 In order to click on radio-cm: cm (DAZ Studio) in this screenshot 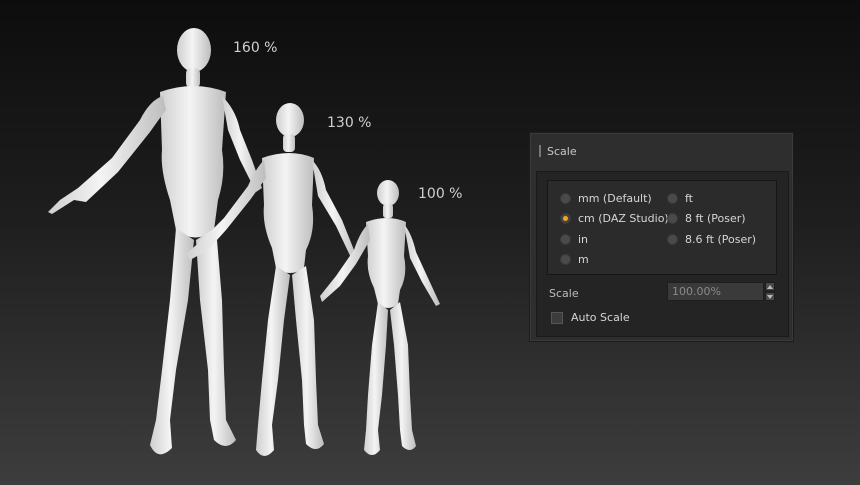, I will do `click(614, 218)`.